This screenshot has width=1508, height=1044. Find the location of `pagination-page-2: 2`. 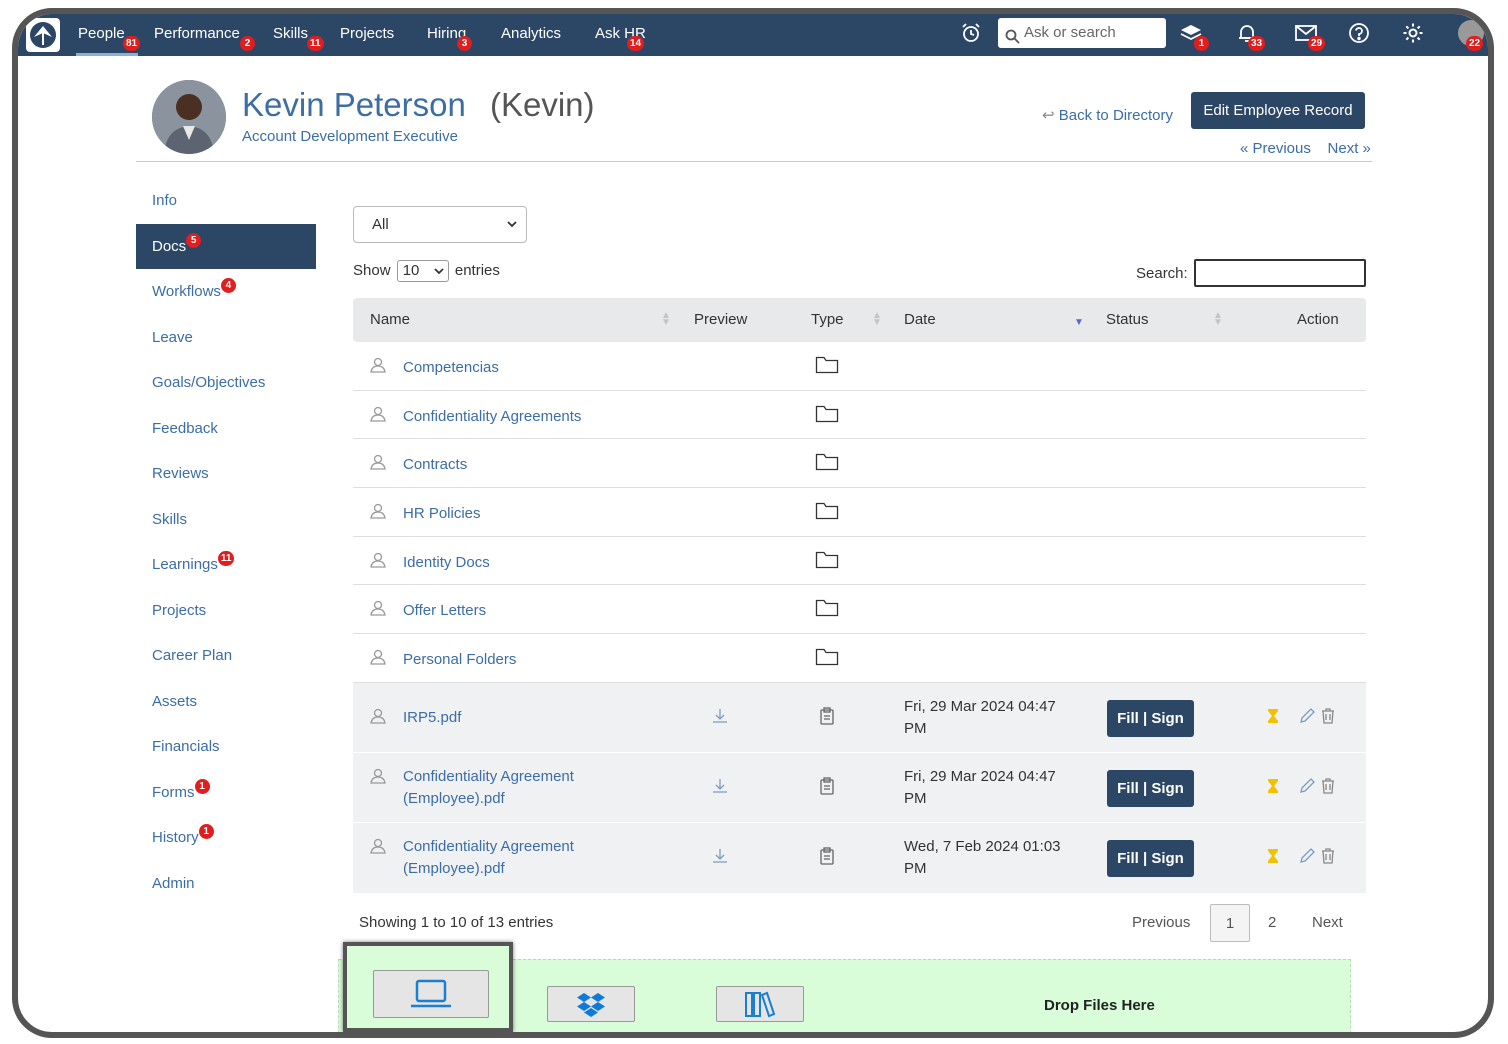

pagination-page-2: 2 is located at coordinates (1272, 922).